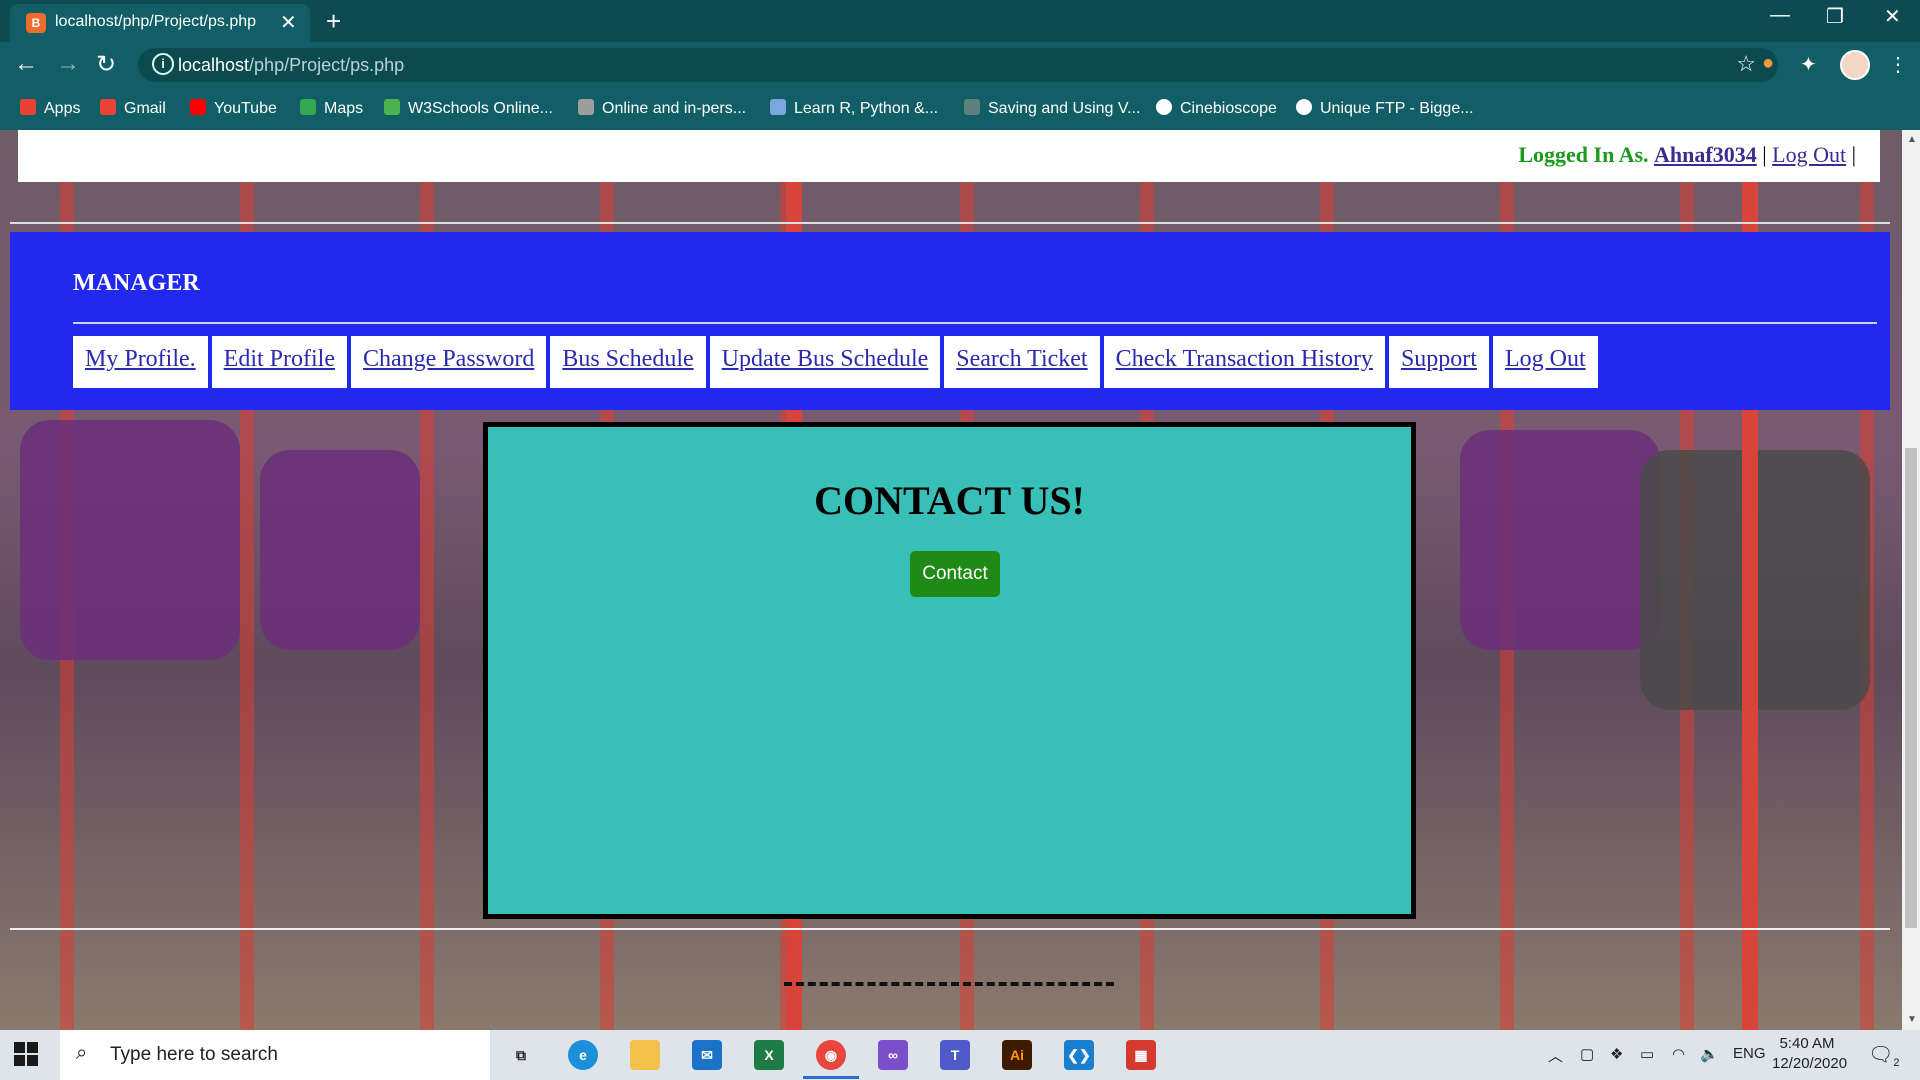  Describe the element at coordinates (960, 21) in the screenshot. I see `browser-tab-strip: B localhost/php/Project/ps.php ✕ + — ❐ ✕` at that location.